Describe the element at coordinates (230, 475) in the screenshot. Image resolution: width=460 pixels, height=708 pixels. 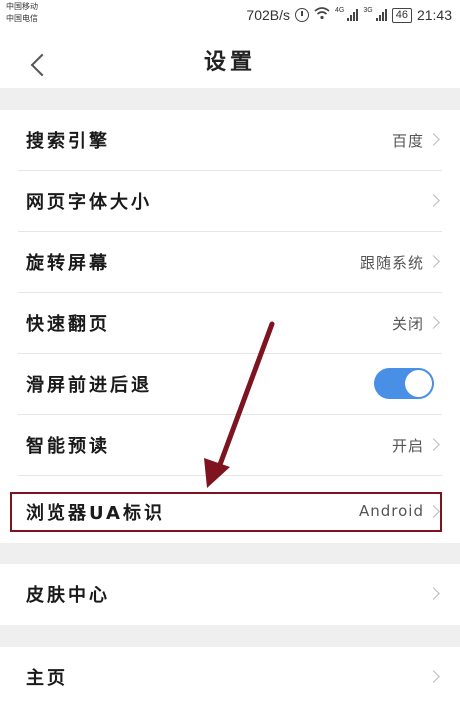
I see `row-divider` at that location.